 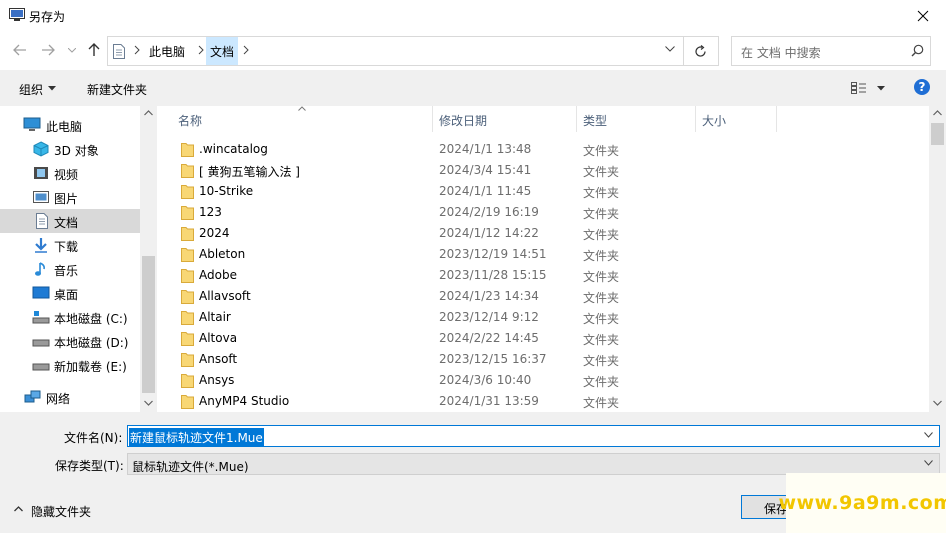 What do you see at coordinates (117, 89) in the screenshot?
I see `new-folder-button: 新建文件夹` at bounding box center [117, 89].